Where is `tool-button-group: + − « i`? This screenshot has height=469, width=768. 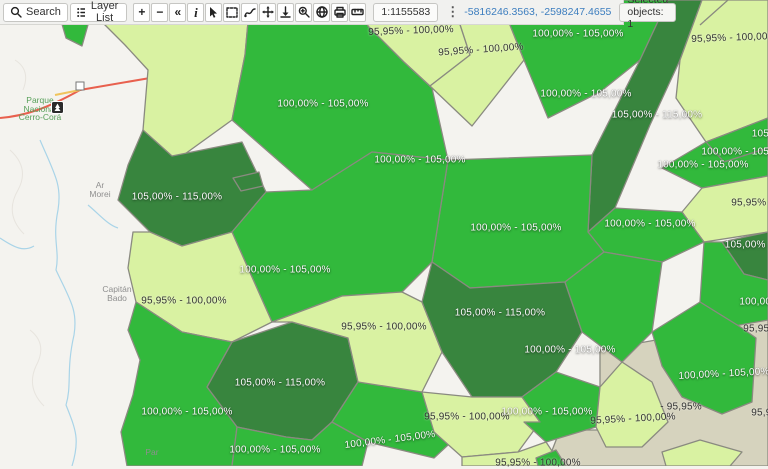 tool-button-group: + − « i is located at coordinates (250, 12).